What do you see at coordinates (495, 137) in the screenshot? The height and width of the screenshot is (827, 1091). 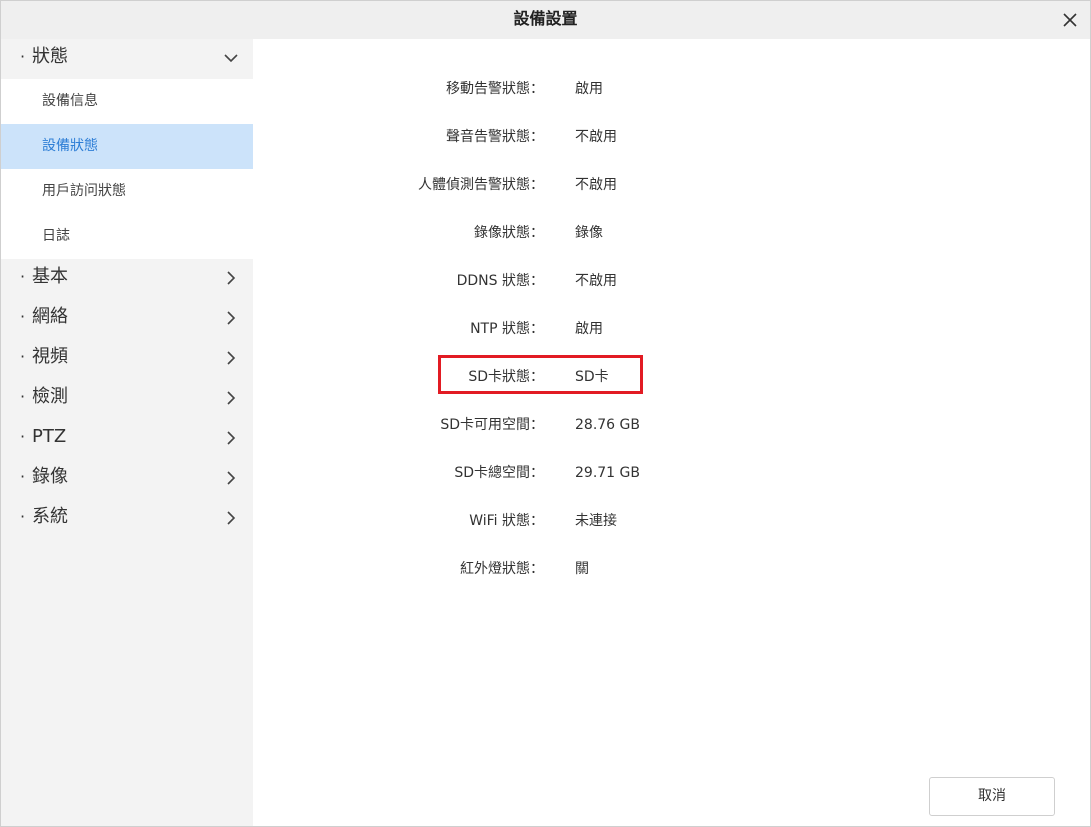 I see `status-key: 聲音告警狀態：` at bounding box center [495, 137].